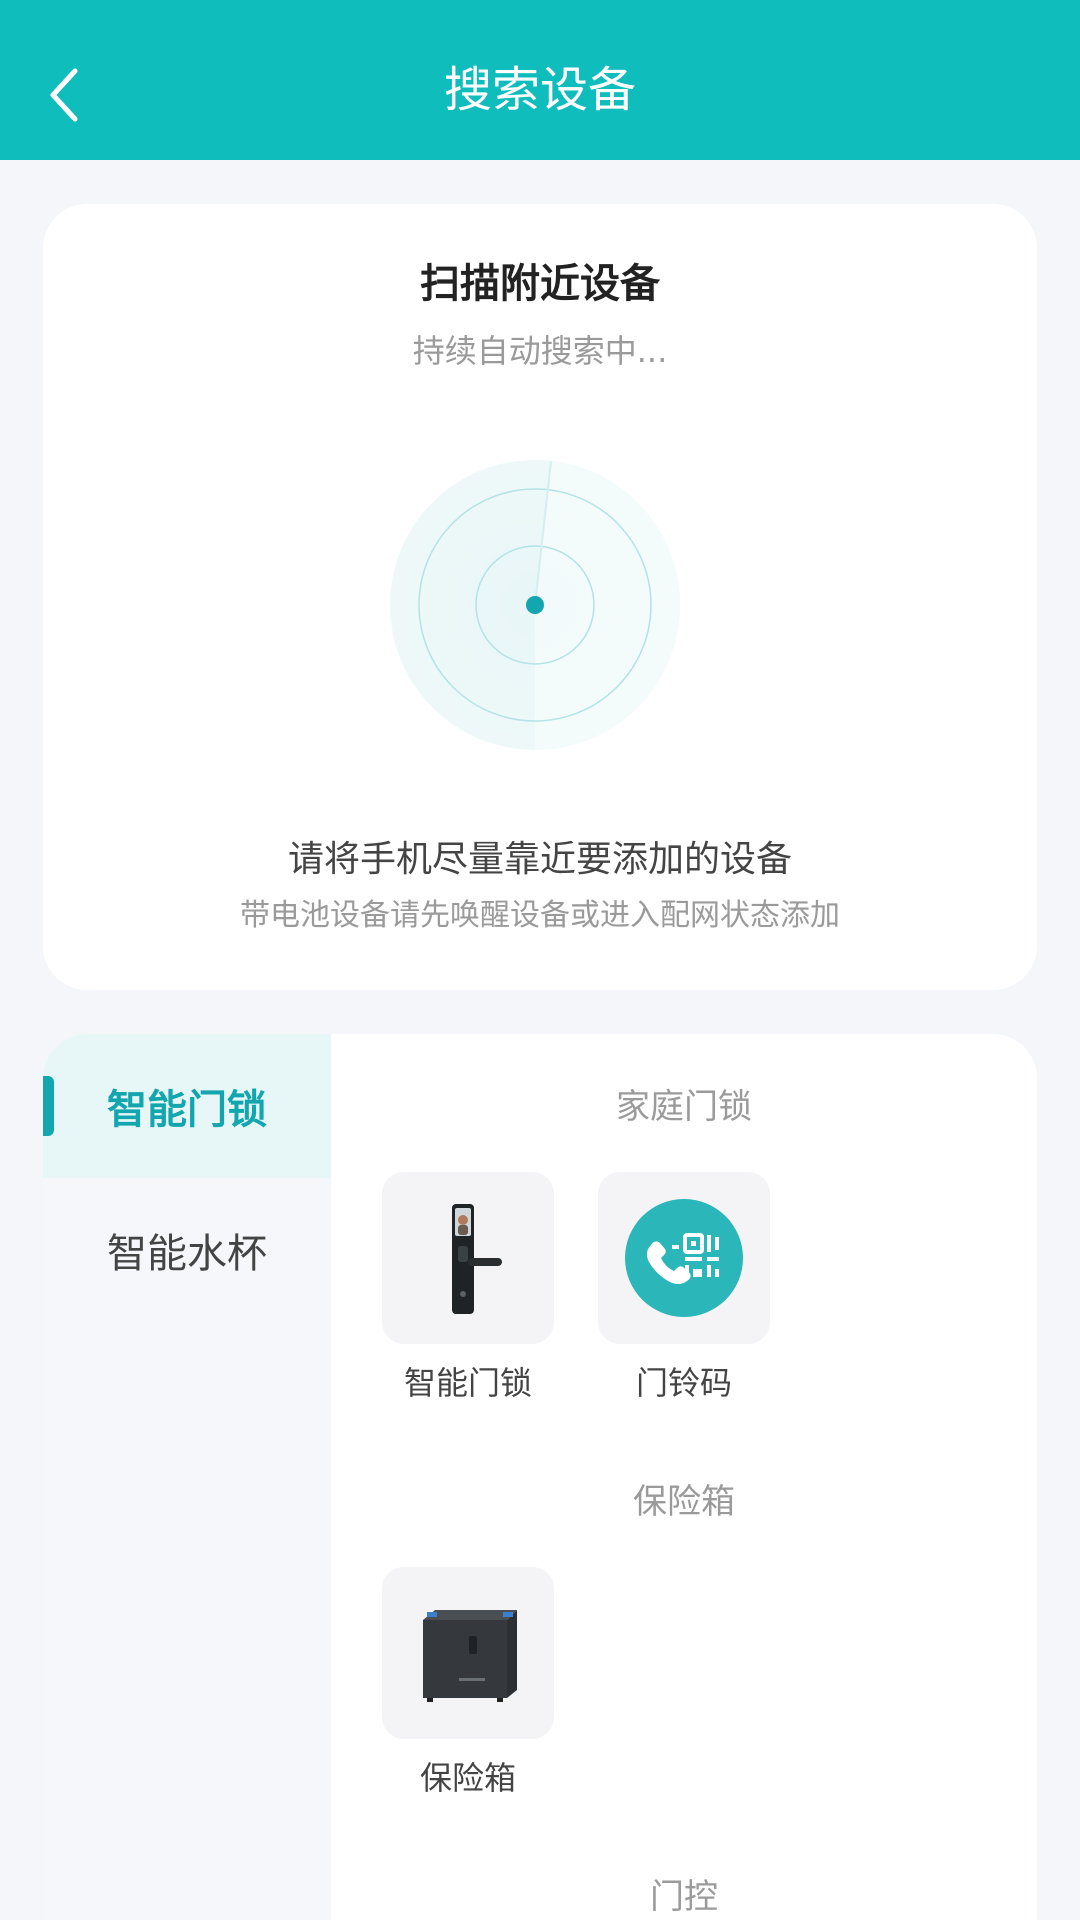 The width and height of the screenshot is (1080, 1920). What do you see at coordinates (187, 1477) in the screenshot?
I see `category-sidebar: 智能门锁 智能水杯` at bounding box center [187, 1477].